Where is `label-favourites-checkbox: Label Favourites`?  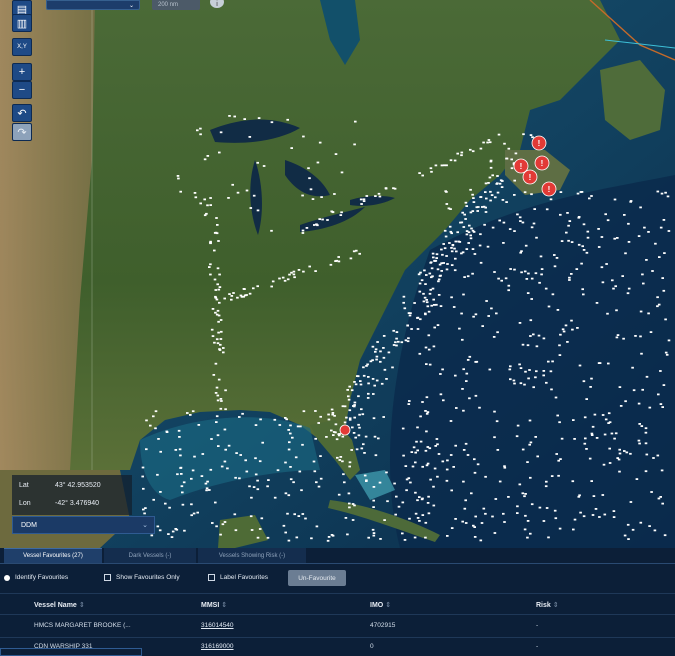 label-favourites-checkbox: Label Favourites is located at coordinates (238, 577).